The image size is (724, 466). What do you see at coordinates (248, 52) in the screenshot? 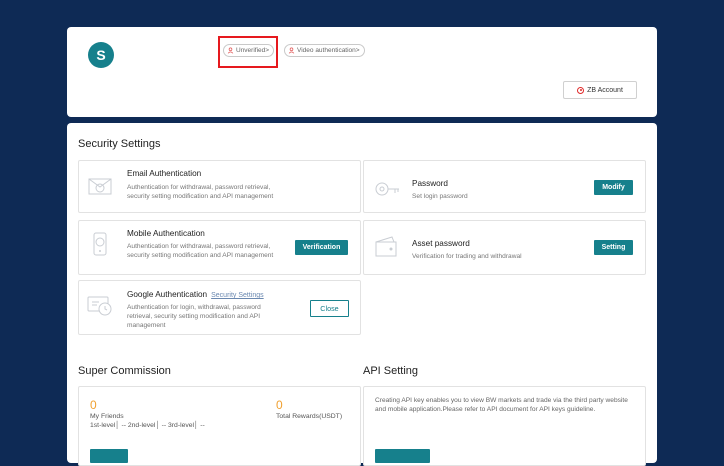
I see `highlight-box` at bounding box center [248, 52].